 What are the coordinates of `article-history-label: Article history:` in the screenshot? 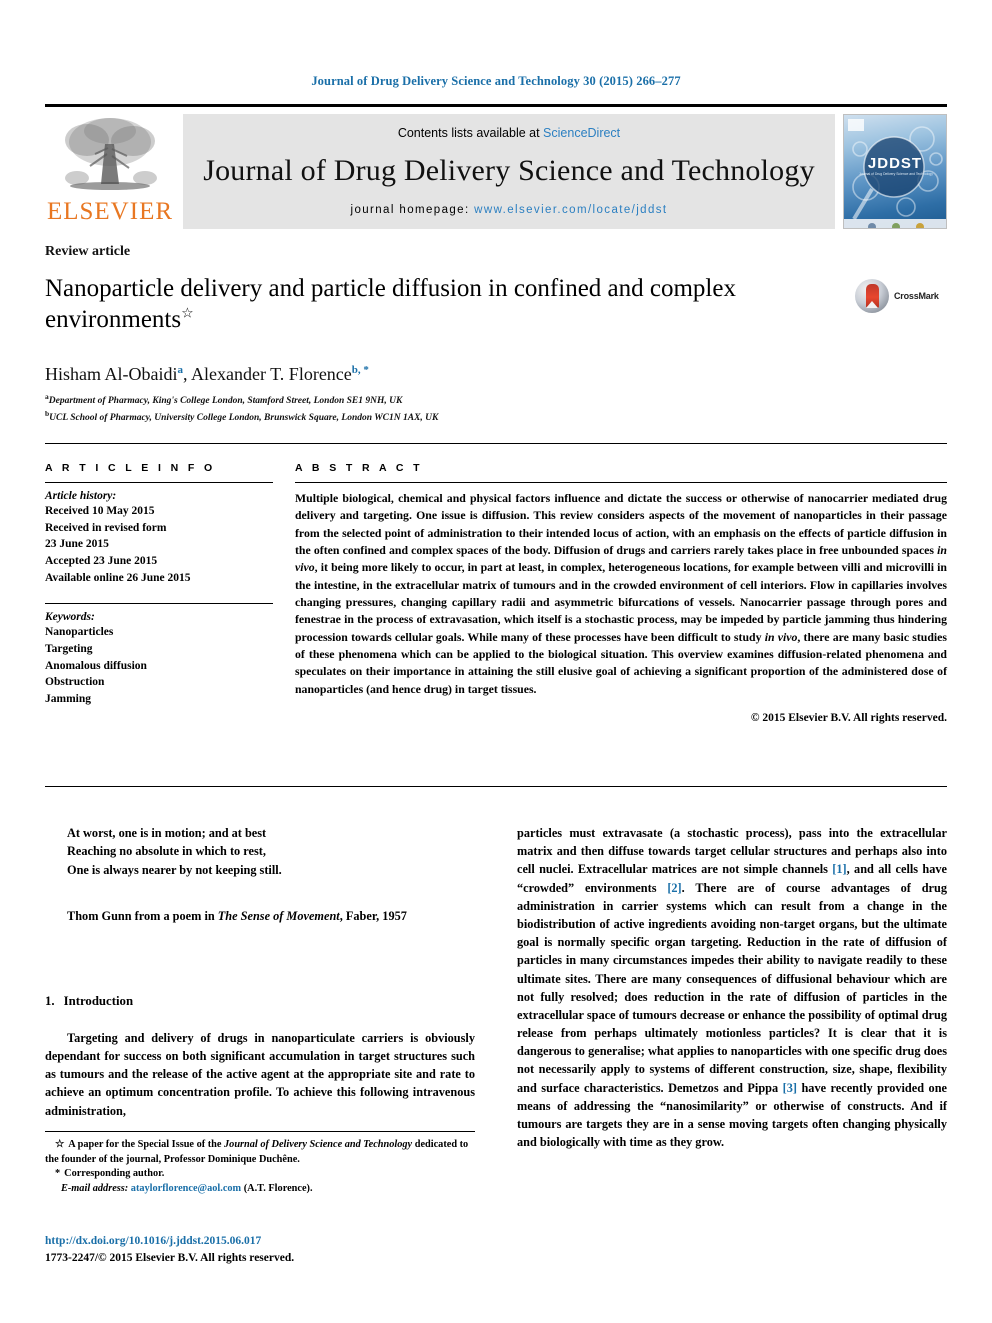 It's located at (81, 496).